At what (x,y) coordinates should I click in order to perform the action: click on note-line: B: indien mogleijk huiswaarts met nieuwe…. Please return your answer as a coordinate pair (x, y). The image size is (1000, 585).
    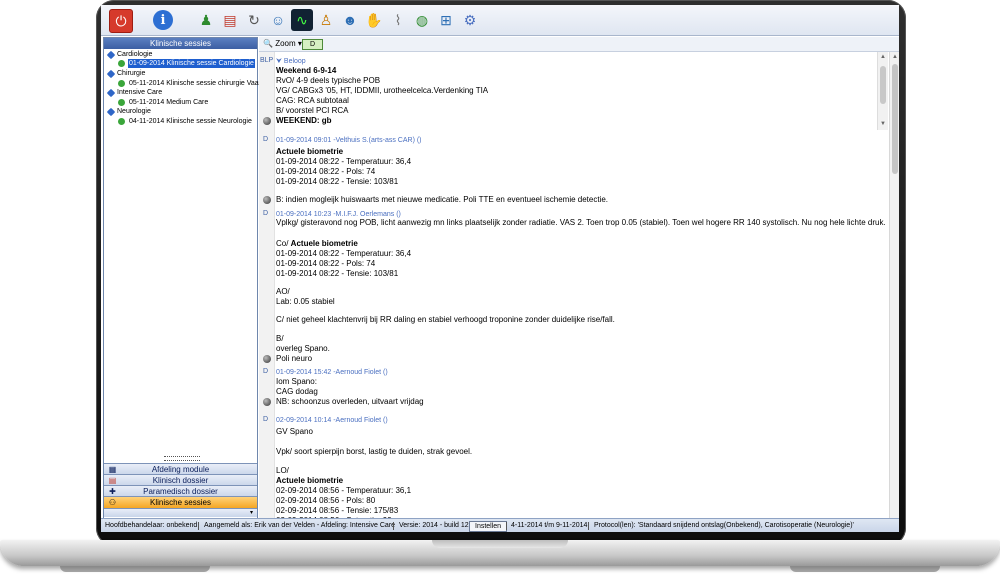
    Looking at the image, I should click on (442, 199).